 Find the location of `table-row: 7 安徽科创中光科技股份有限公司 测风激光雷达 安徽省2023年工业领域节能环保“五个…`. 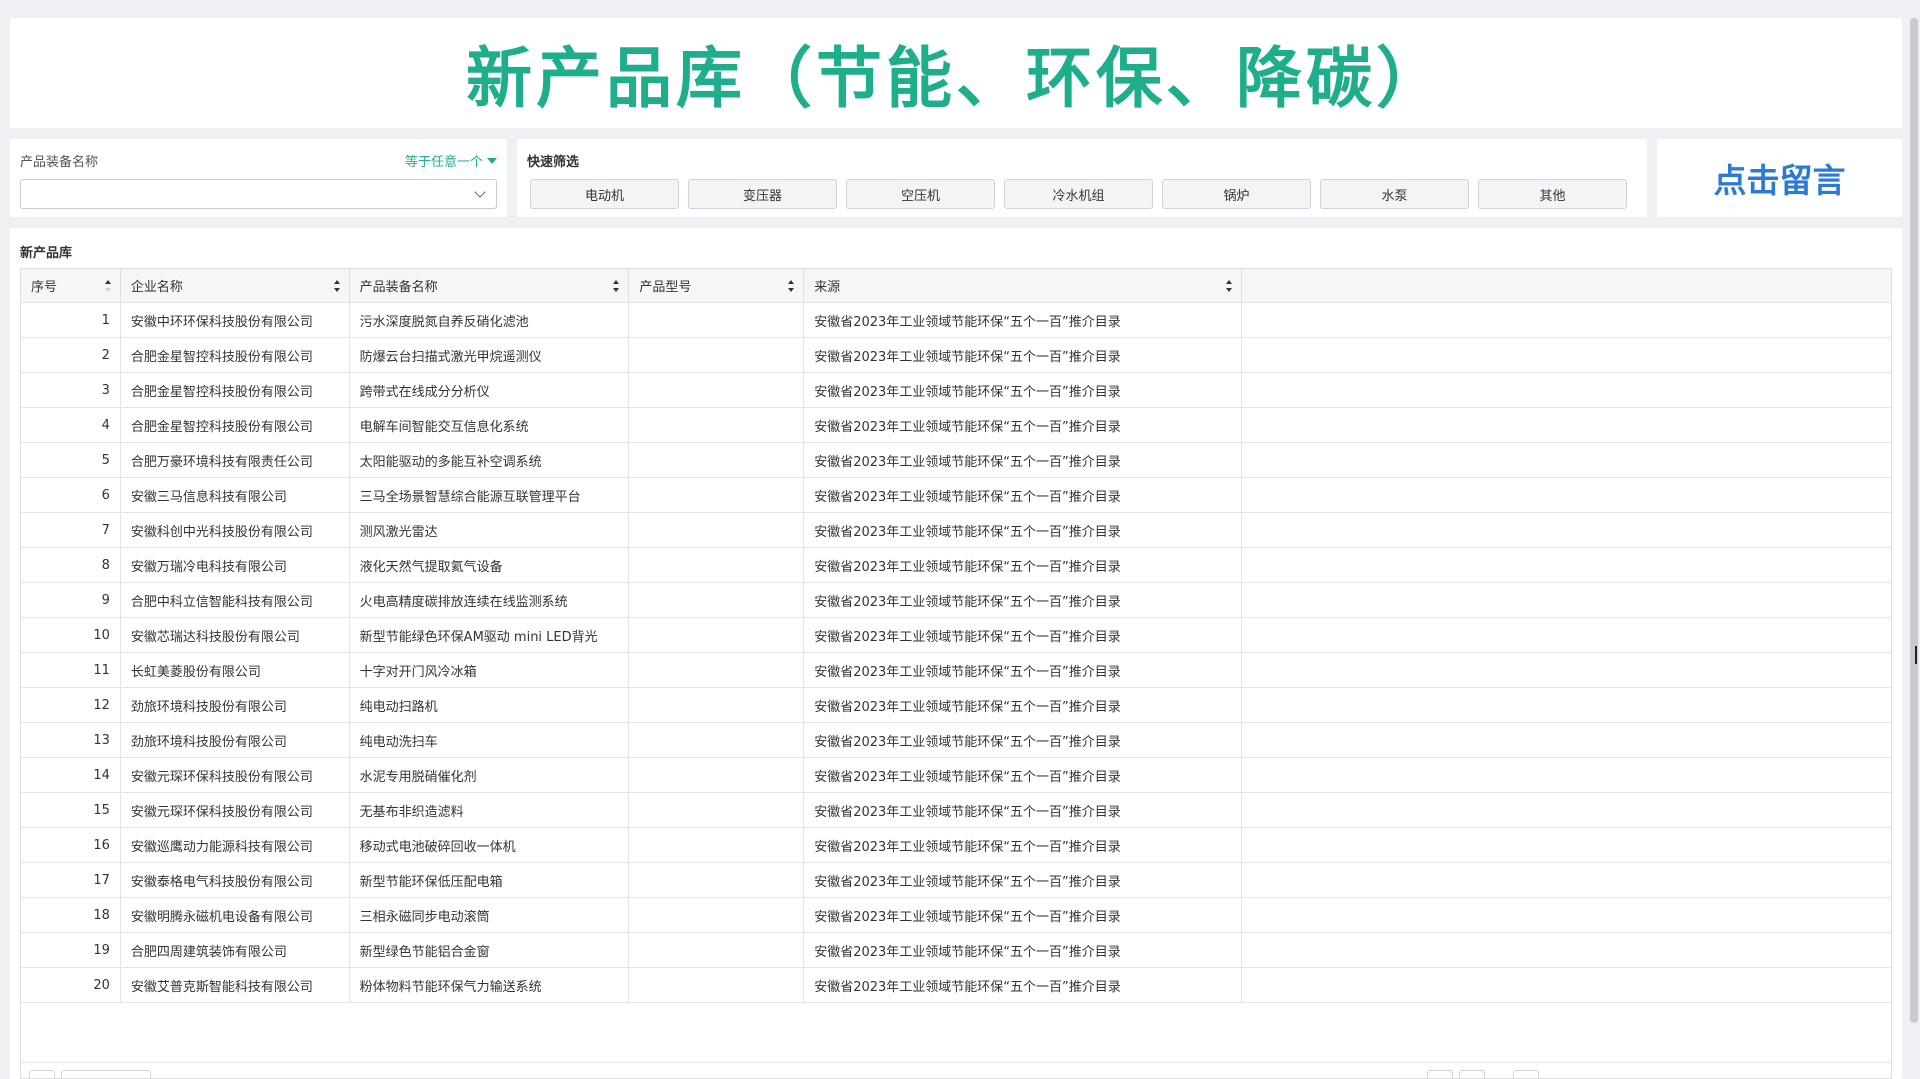

table-row: 7 安徽科创中光科技股份有限公司 测风激光雷达 安徽省2023年工业领域节能环保“五个… is located at coordinates (956, 530).